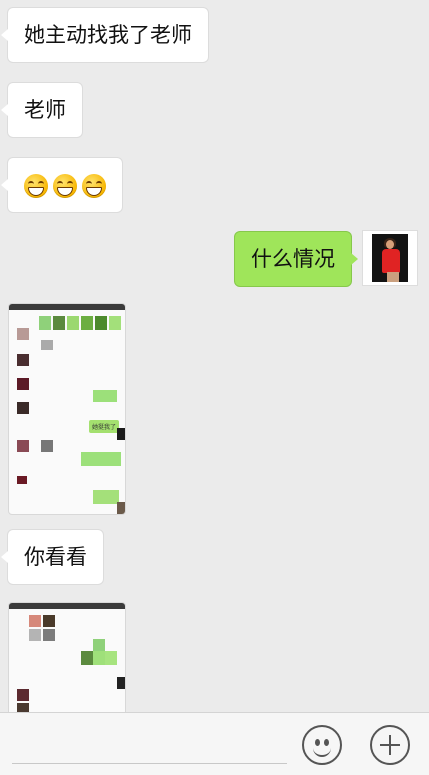 The image size is (429, 775). I want to click on avatar-photo, so click(390, 258).